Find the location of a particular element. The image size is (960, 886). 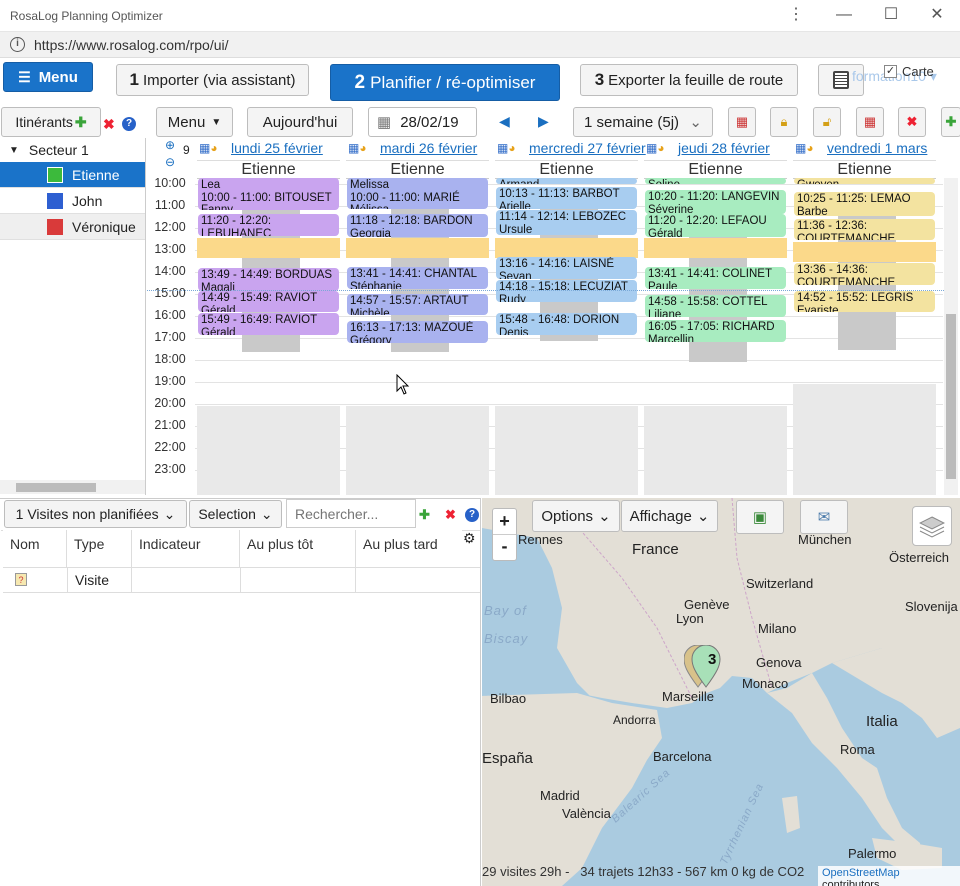

map-route-button: ✉ is located at coordinates (824, 517).